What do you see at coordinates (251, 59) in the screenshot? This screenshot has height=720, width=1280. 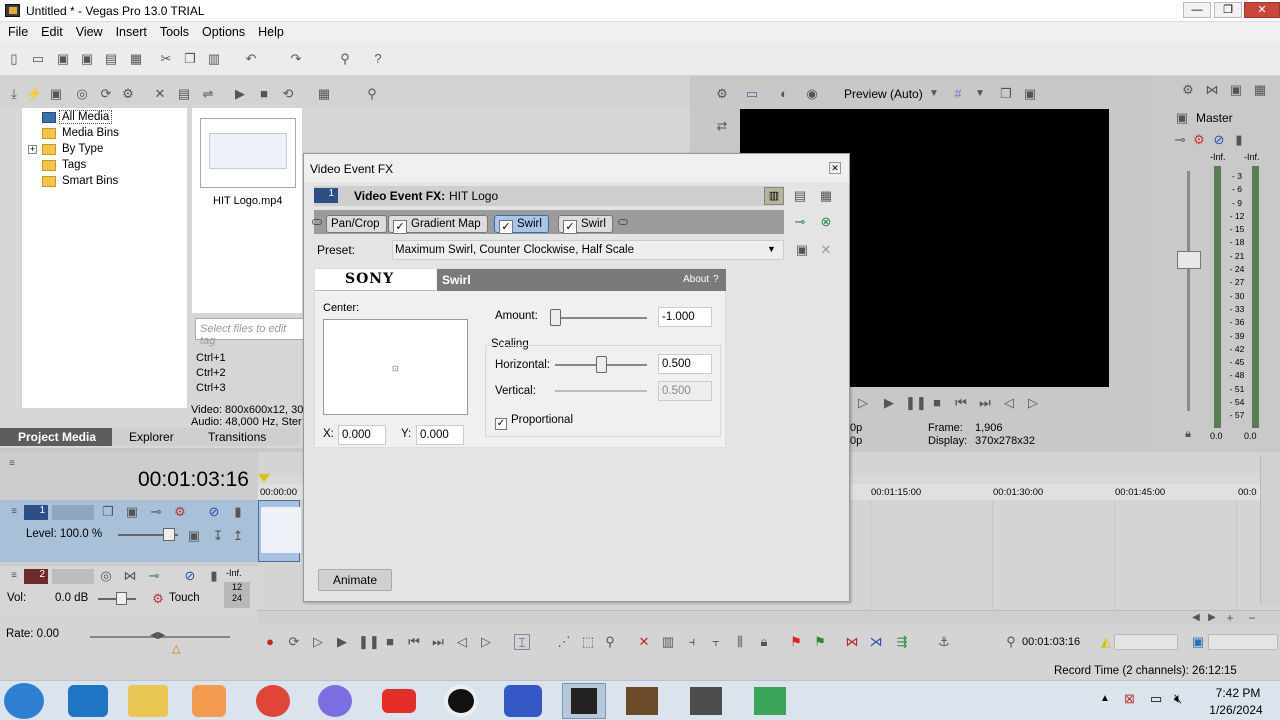 I see `undo-icon: ↶` at bounding box center [251, 59].